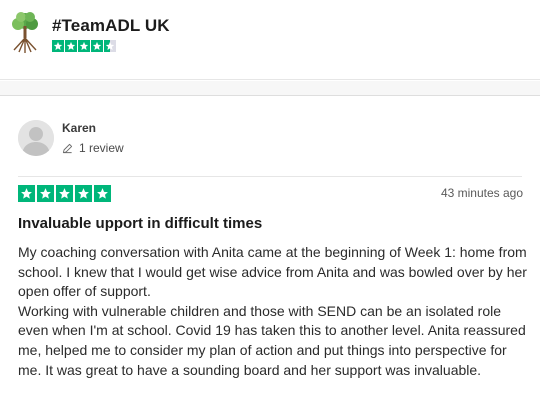 The width and height of the screenshot is (540, 411). What do you see at coordinates (101, 148) in the screenshot?
I see `review-count-label: 1 review` at bounding box center [101, 148].